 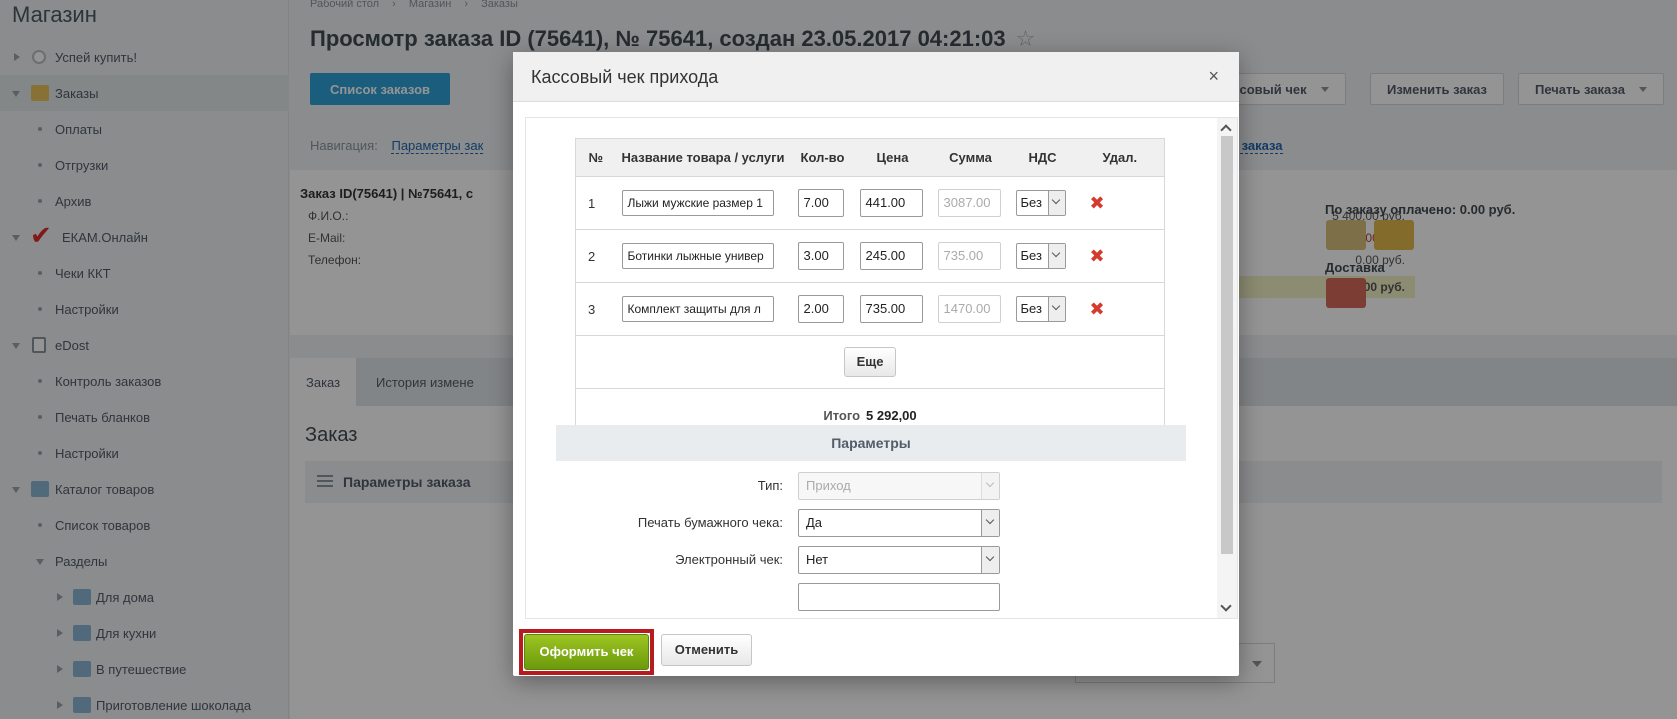 What do you see at coordinates (1226, 606) in the screenshot?
I see `scroll-down-icon` at bounding box center [1226, 606].